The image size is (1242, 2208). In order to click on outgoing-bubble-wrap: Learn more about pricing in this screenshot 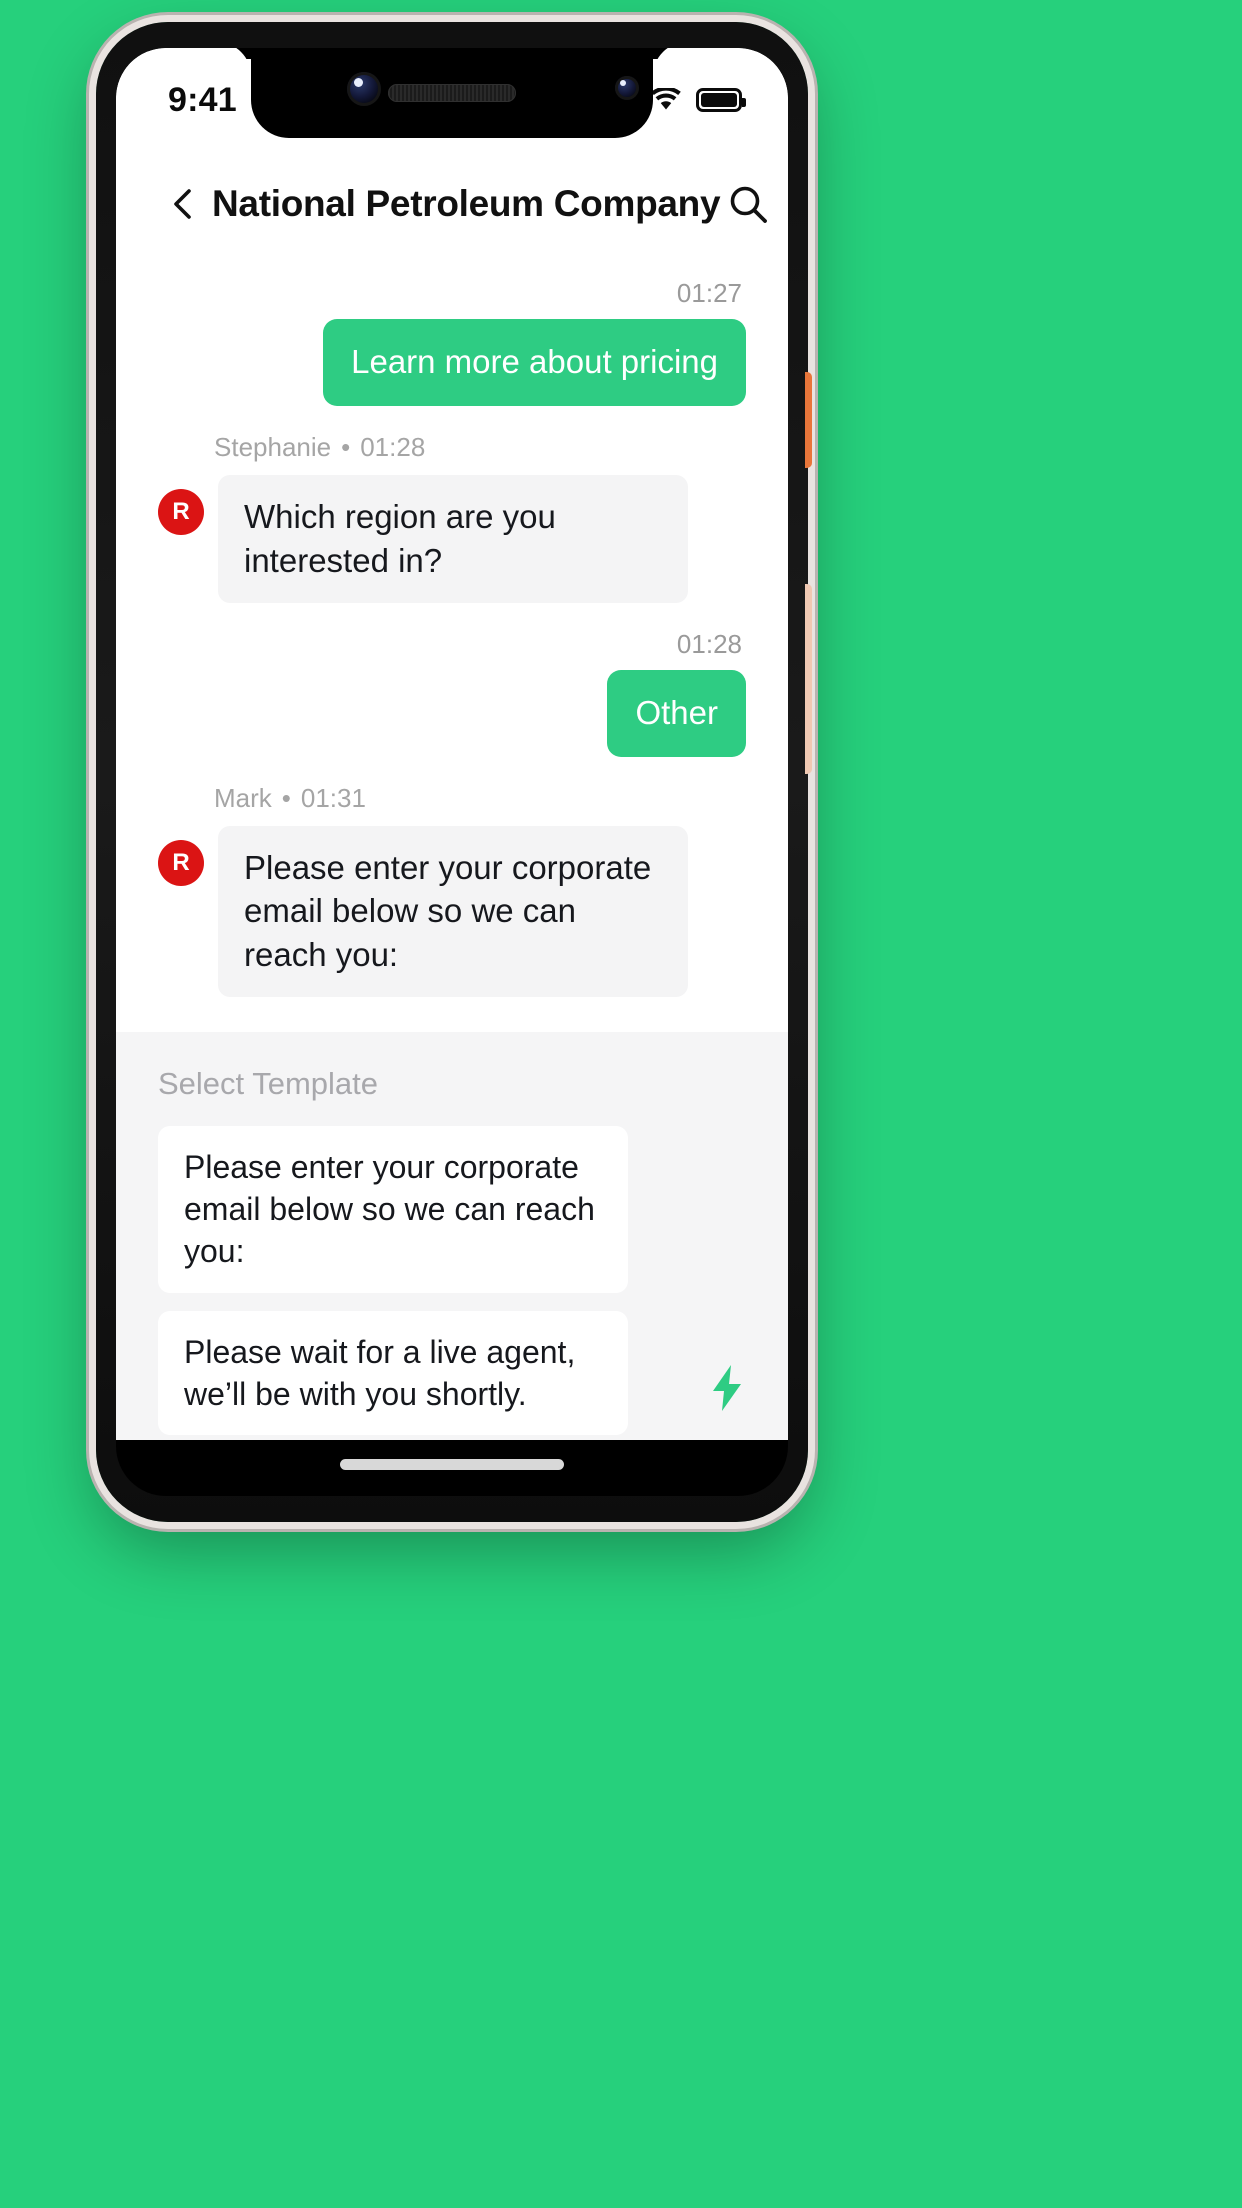, I will do `click(452, 362)`.